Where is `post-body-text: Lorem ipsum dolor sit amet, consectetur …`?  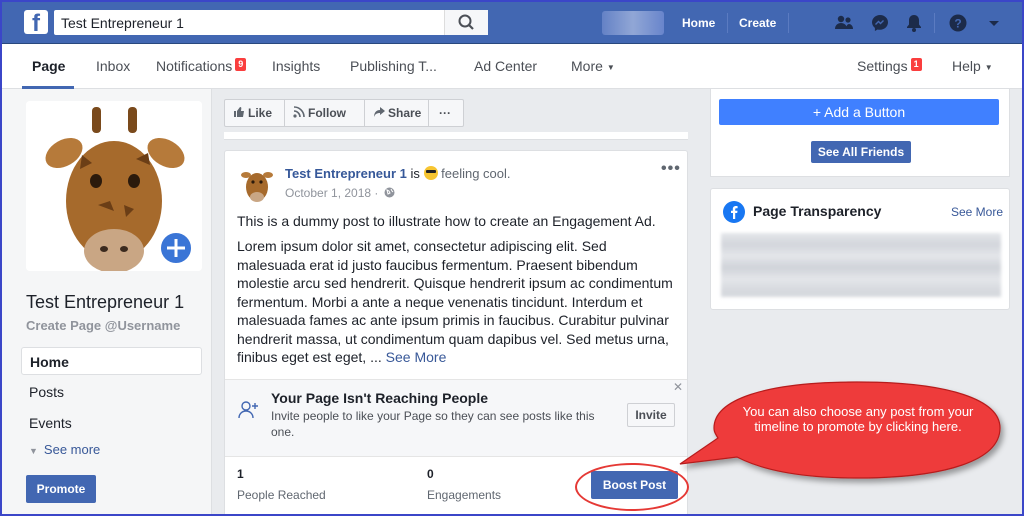 post-body-text: Lorem ipsum dolor sit amet, consectetur … is located at coordinates (455, 301).